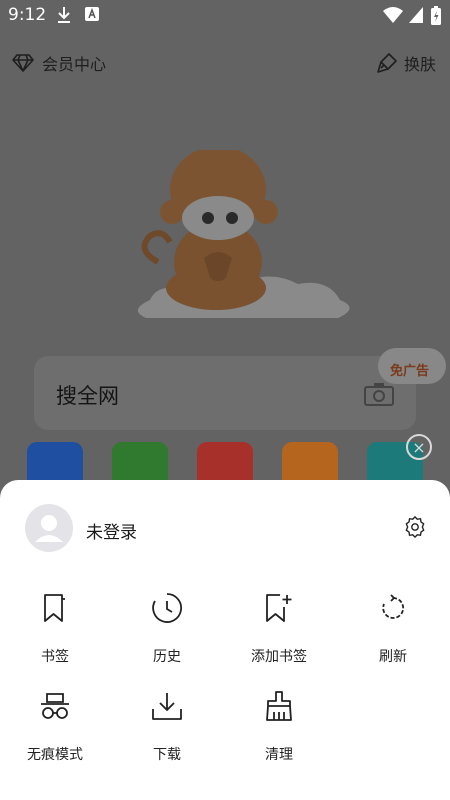  I want to click on signal-icon, so click(416, 15).